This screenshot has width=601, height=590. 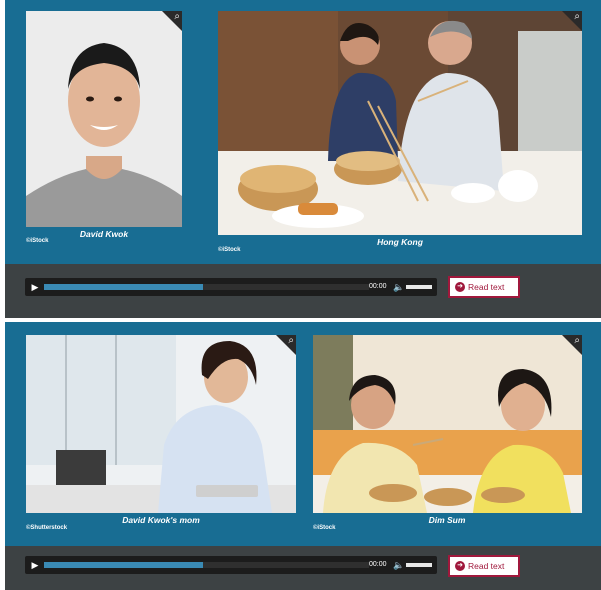 I want to click on portrait-image, so click(x=104, y=119).